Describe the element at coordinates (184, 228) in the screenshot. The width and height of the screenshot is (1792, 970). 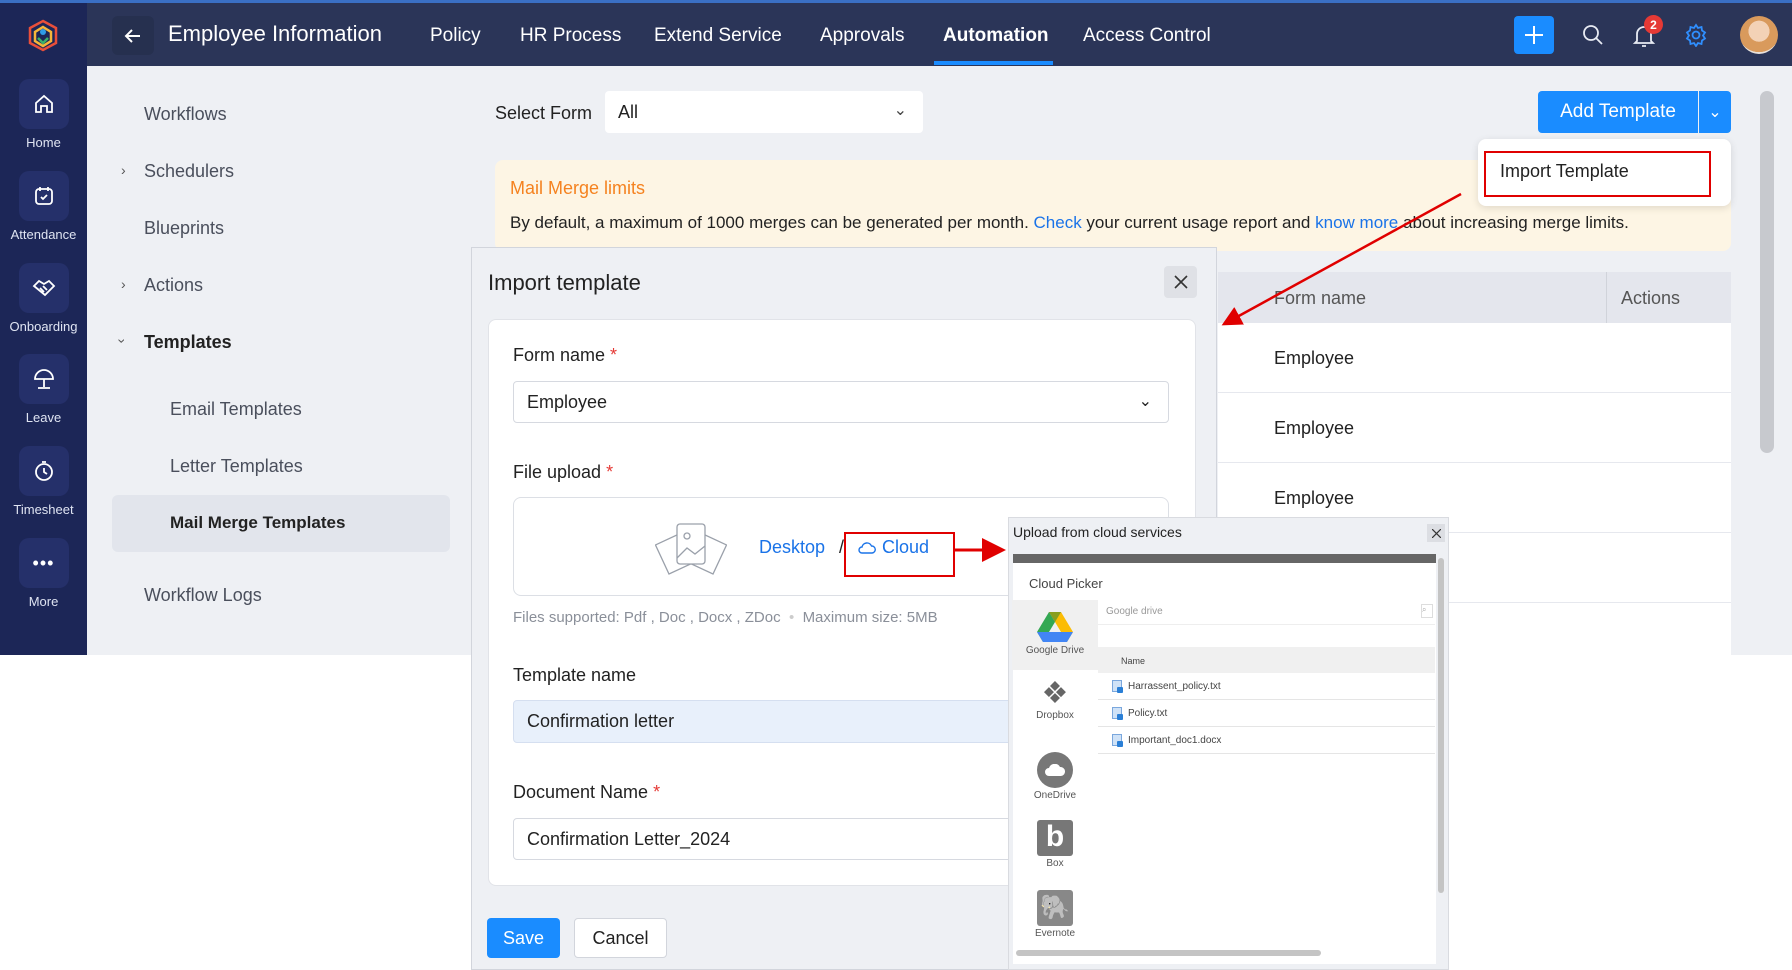
I see `sidebar-item-blueprints: Blueprints` at that location.